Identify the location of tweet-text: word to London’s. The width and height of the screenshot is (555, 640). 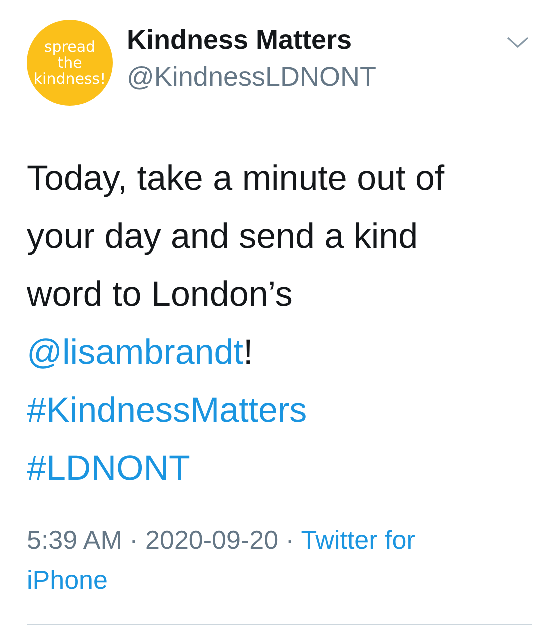
(160, 294).